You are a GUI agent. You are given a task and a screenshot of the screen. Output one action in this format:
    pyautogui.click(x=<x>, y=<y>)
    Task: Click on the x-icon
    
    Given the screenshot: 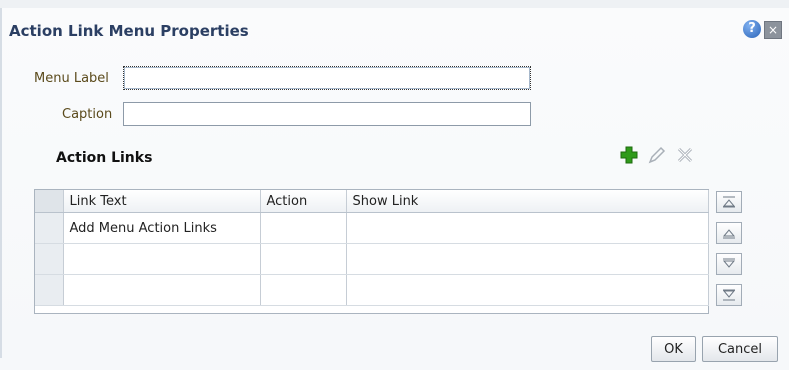 What is the action you would take?
    pyautogui.click(x=685, y=155)
    